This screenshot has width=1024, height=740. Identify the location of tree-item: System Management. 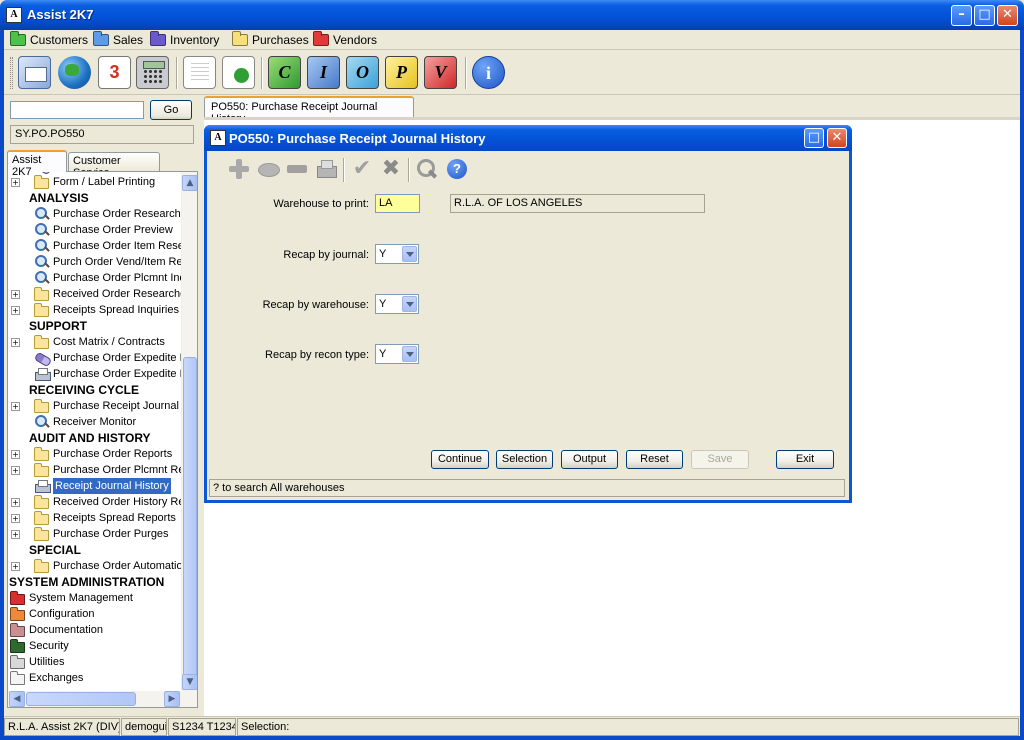
(95, 598).